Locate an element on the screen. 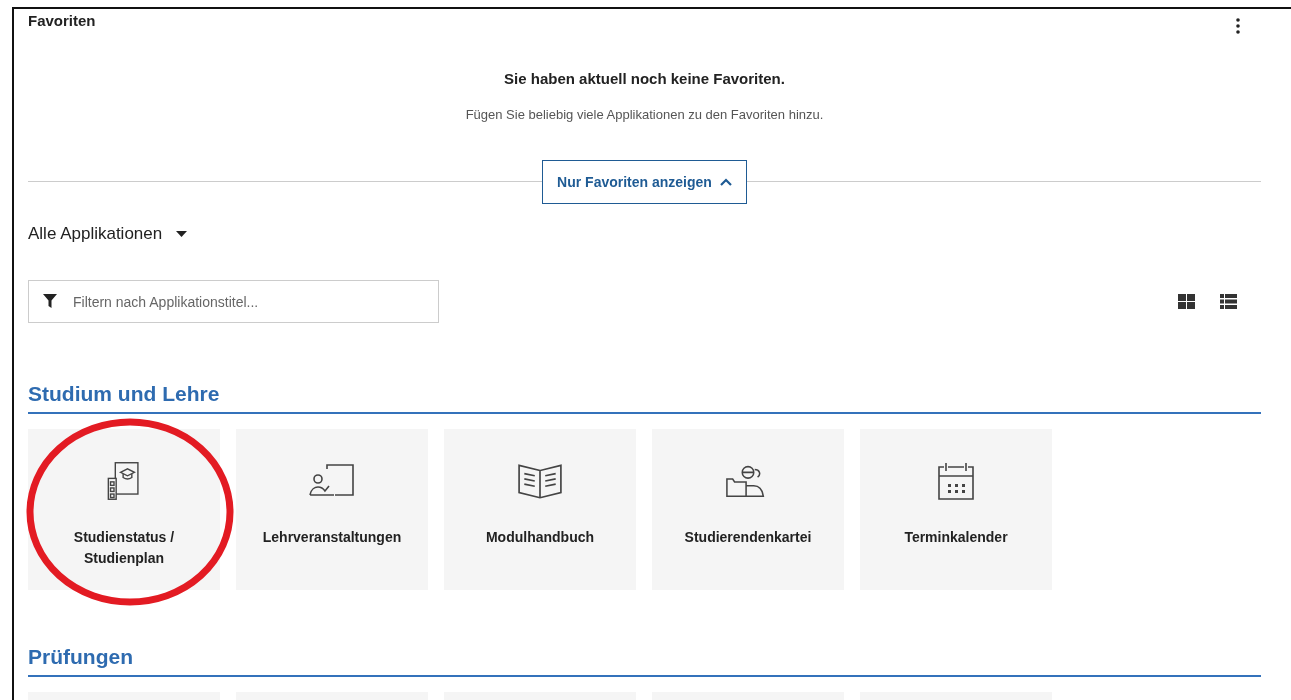  more-options-icon is located at coordinates (1238, 26).